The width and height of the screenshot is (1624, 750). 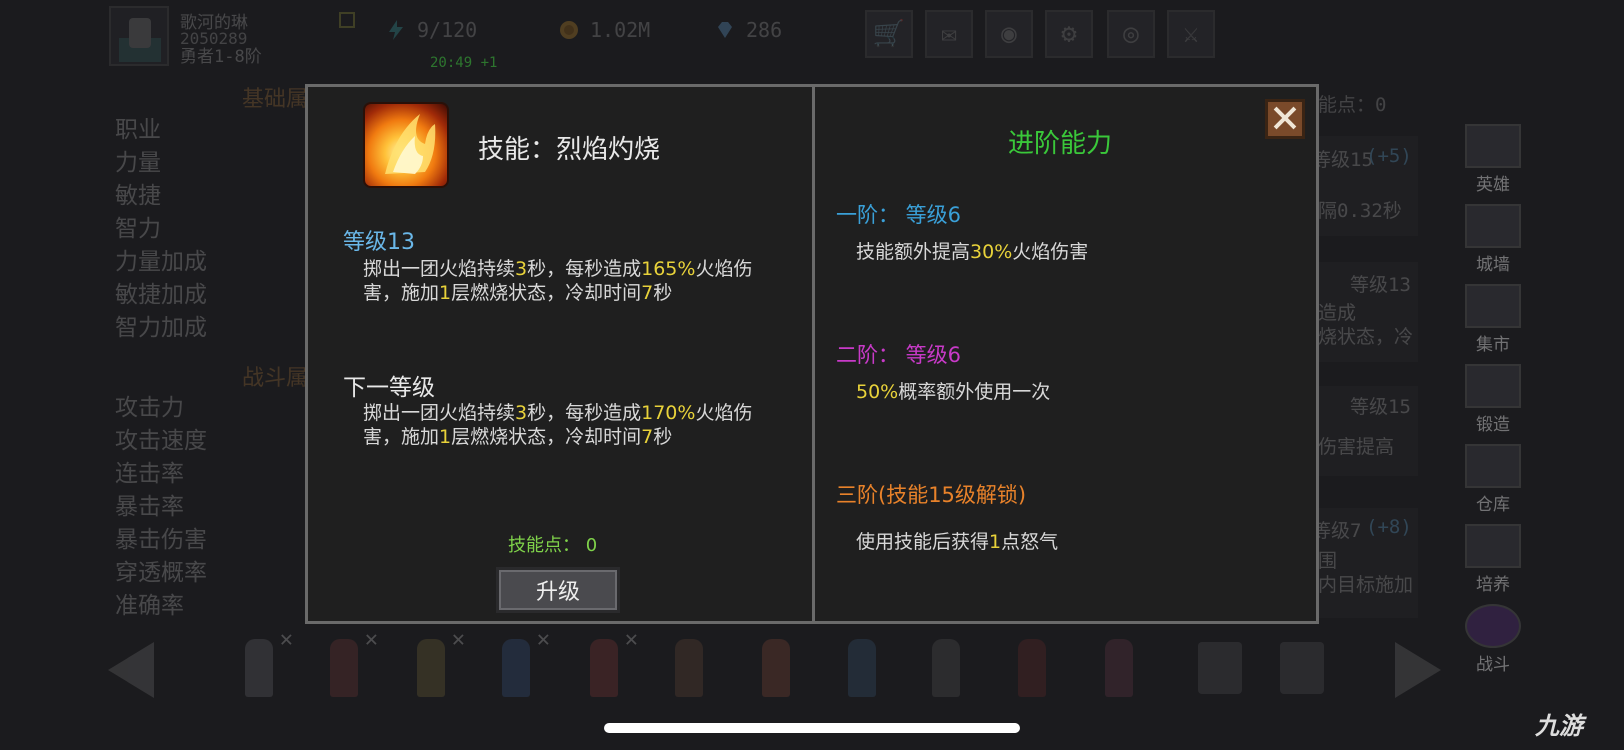 What do you see at coordinates (1418, 670) in the screenshot?
I see `next-arrow-icon` at bounding box center [1418, 670].